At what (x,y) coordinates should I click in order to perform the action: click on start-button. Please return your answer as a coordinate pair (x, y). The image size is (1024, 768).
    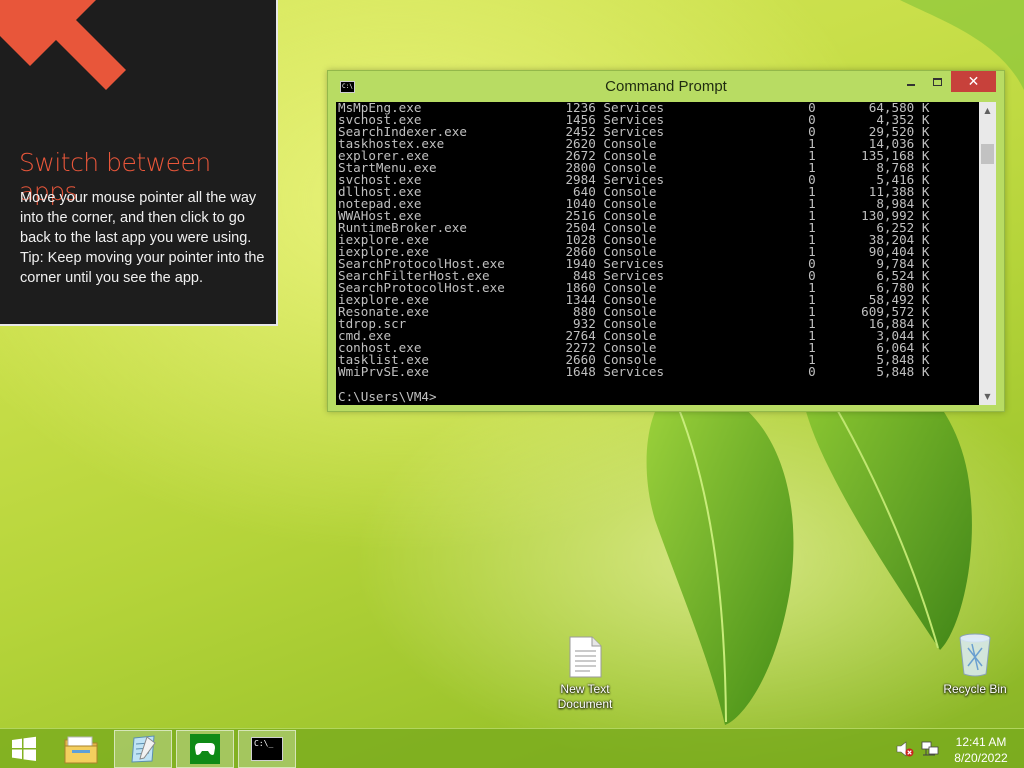
    Looking at the image, I should click on (24, 748).